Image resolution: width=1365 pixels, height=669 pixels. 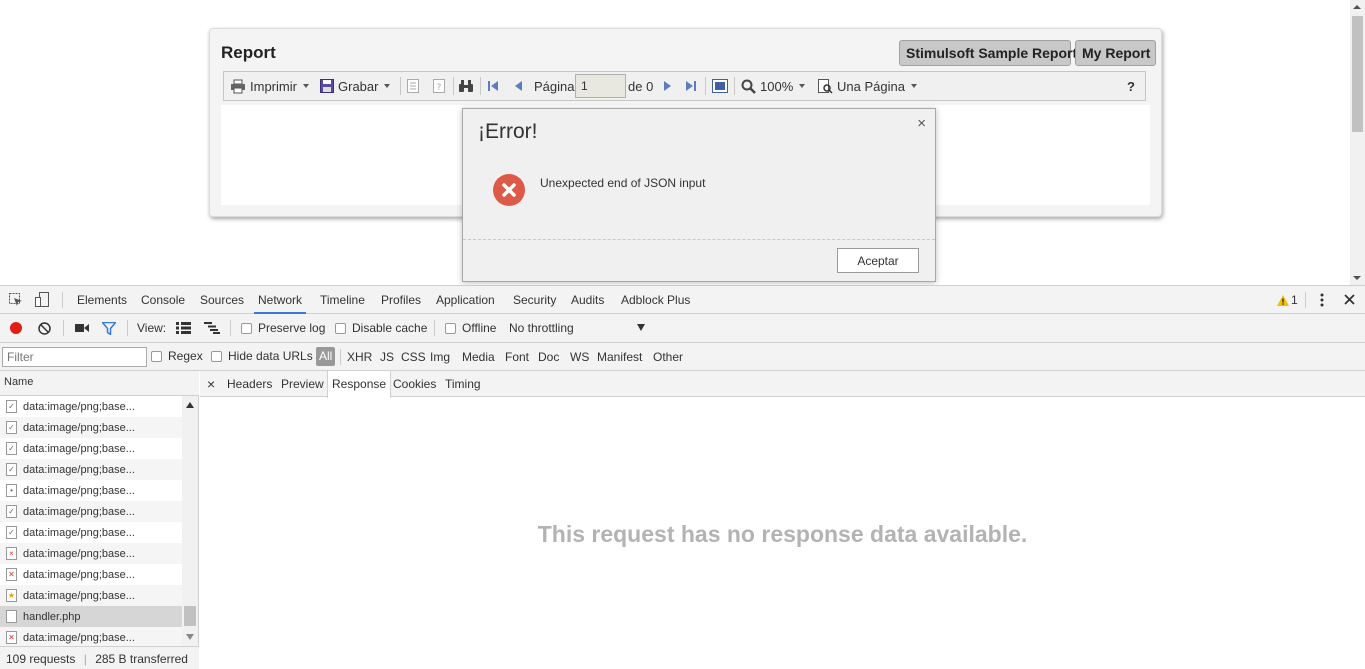 I want to click on chevron-down-icon, so click(x=913, y=86).